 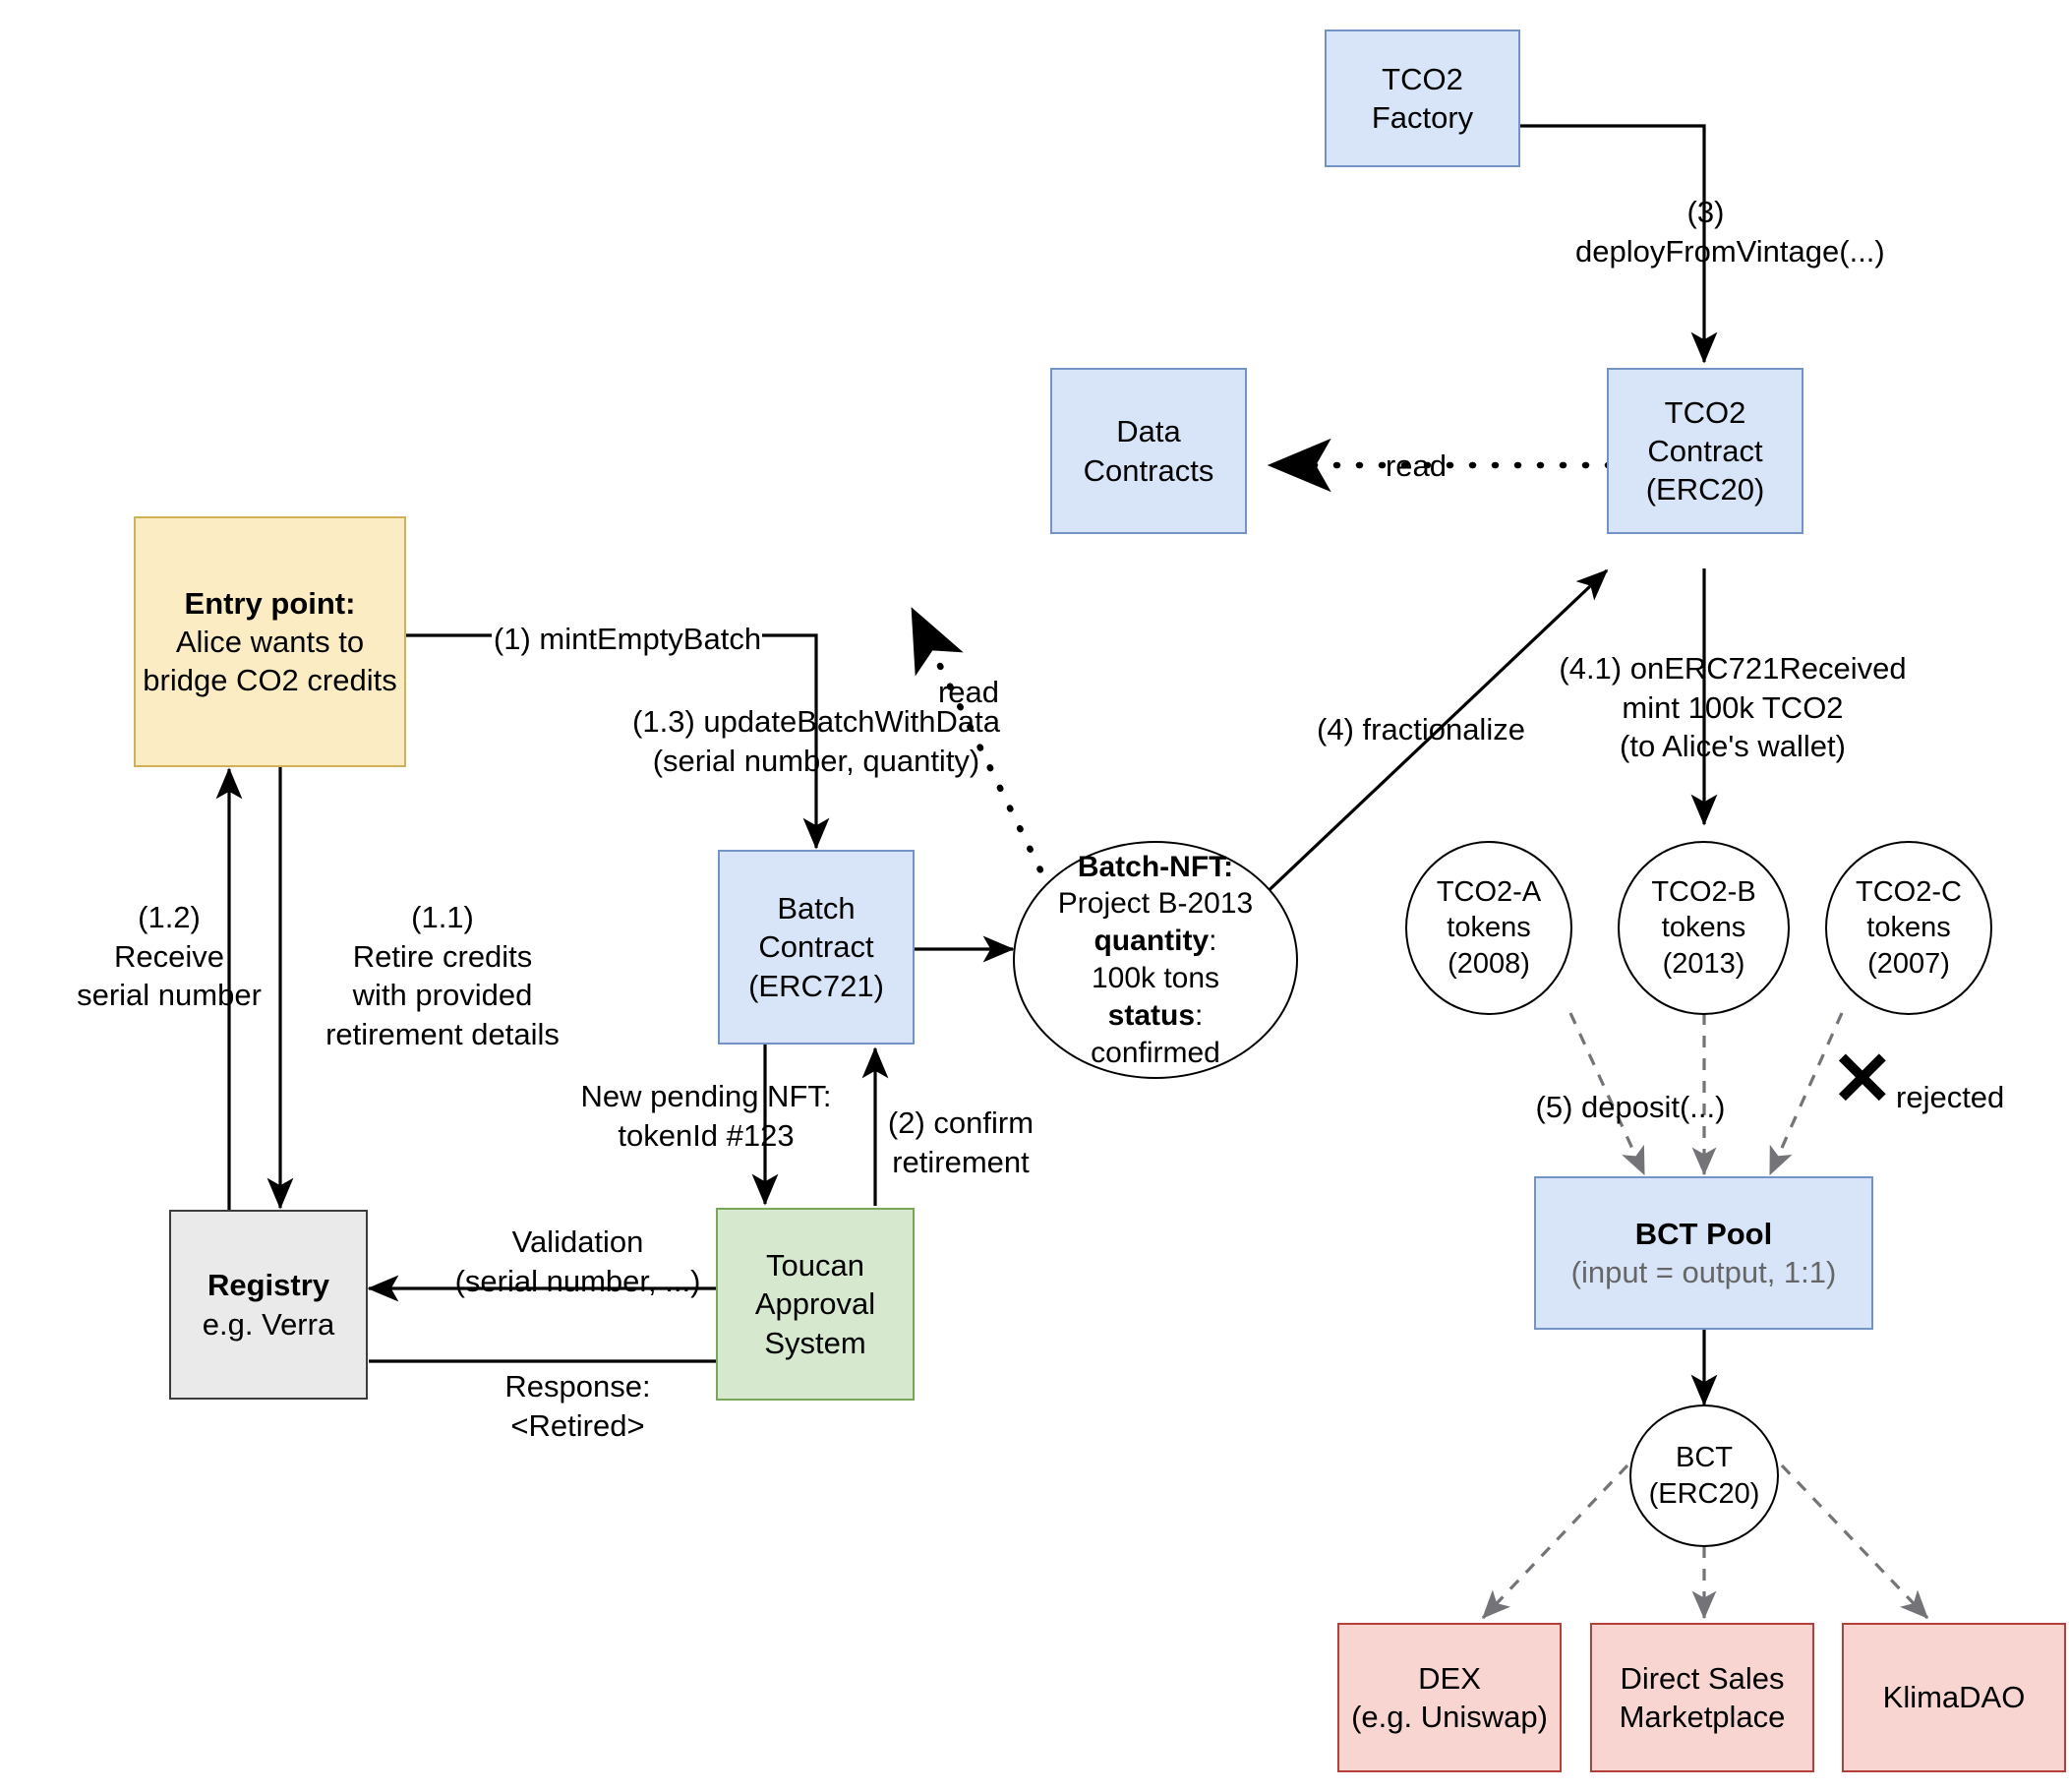 What do you see at coordinates (270, 603) in the screenshot?
I see `entry-point-title: Entry point:` at bounding box center [270, 603].